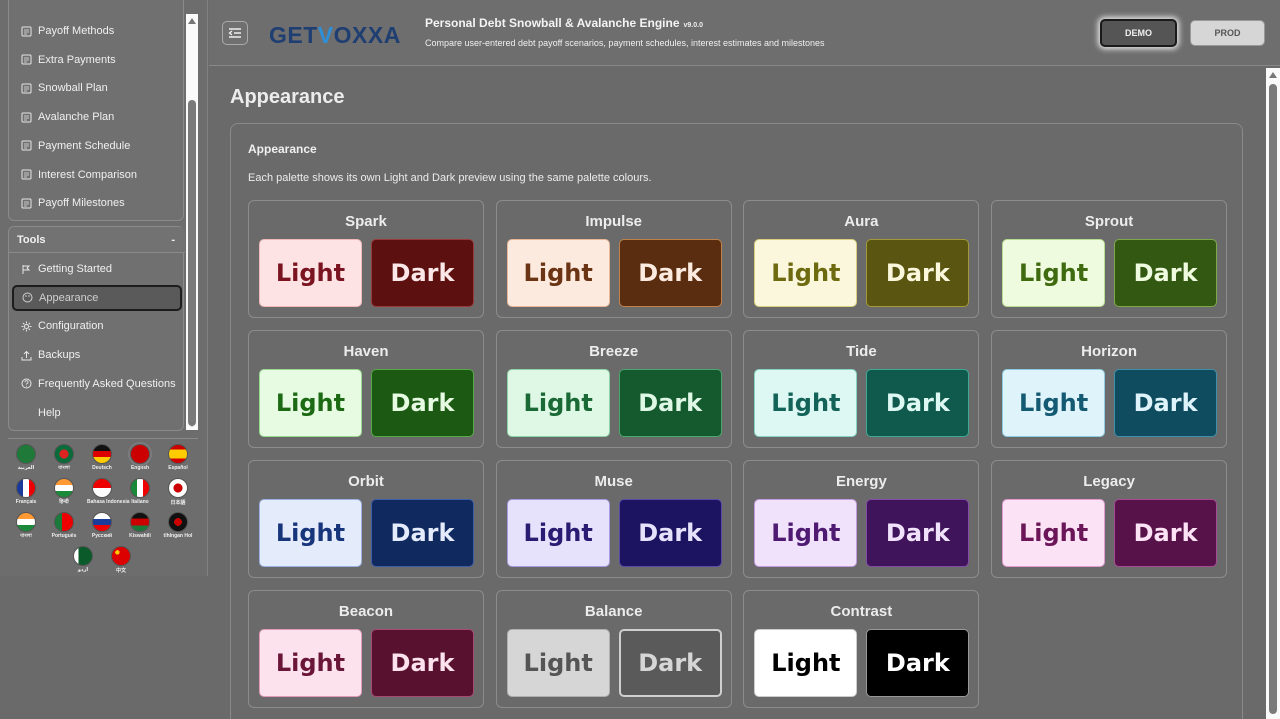 The height and width of the screenshot is (719, 1280). What do you see at coordinates (178, 457) in the screenshot?
I see `language-option: Español` at bounding box center [178, 457].